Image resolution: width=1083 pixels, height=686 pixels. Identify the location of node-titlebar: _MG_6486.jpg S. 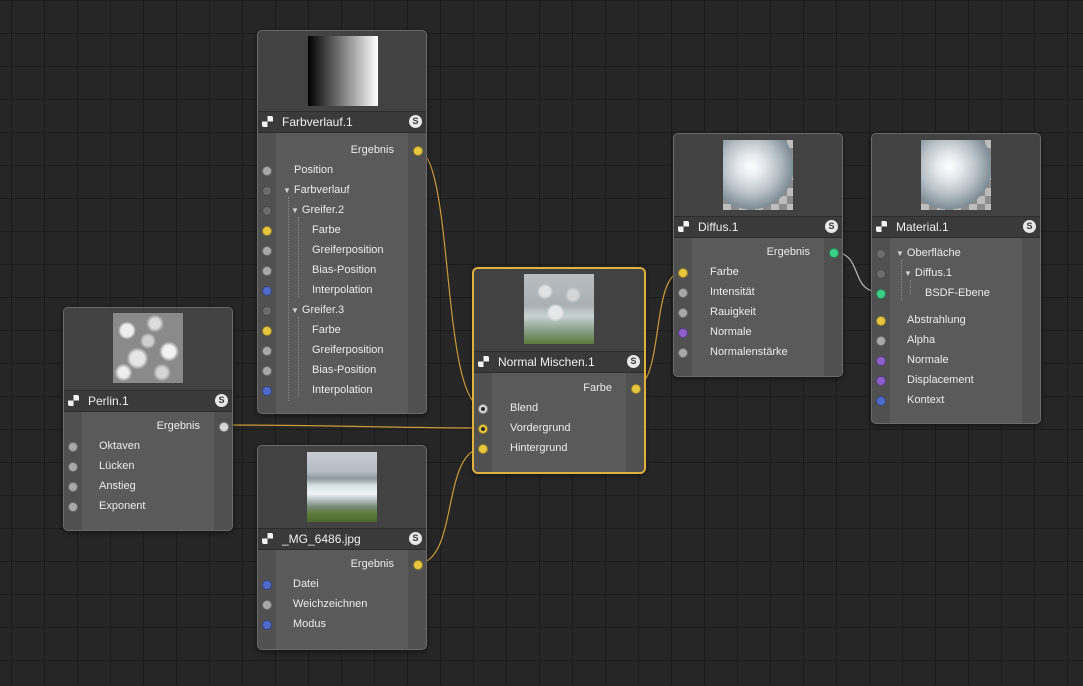
(342, 539).